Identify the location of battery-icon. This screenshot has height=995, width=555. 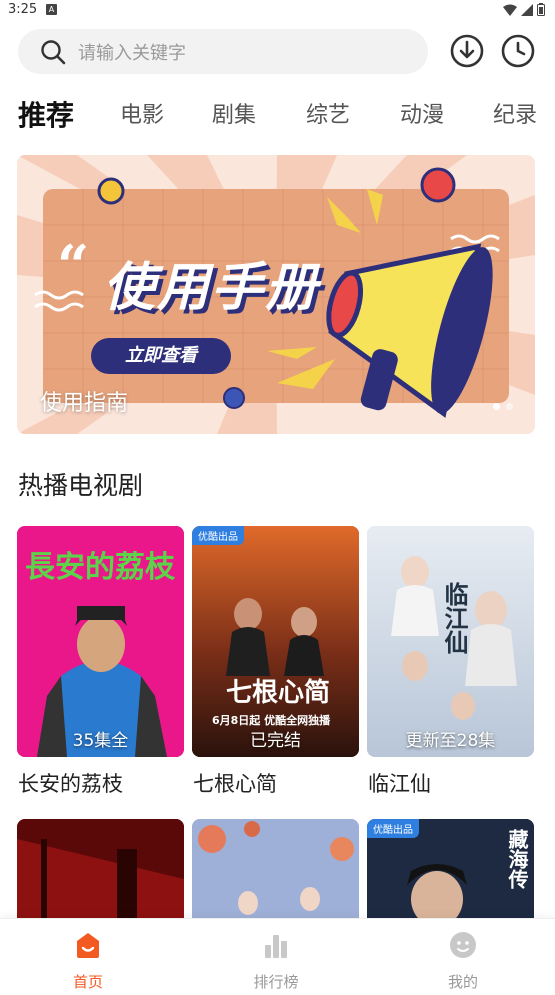
(541, 9).